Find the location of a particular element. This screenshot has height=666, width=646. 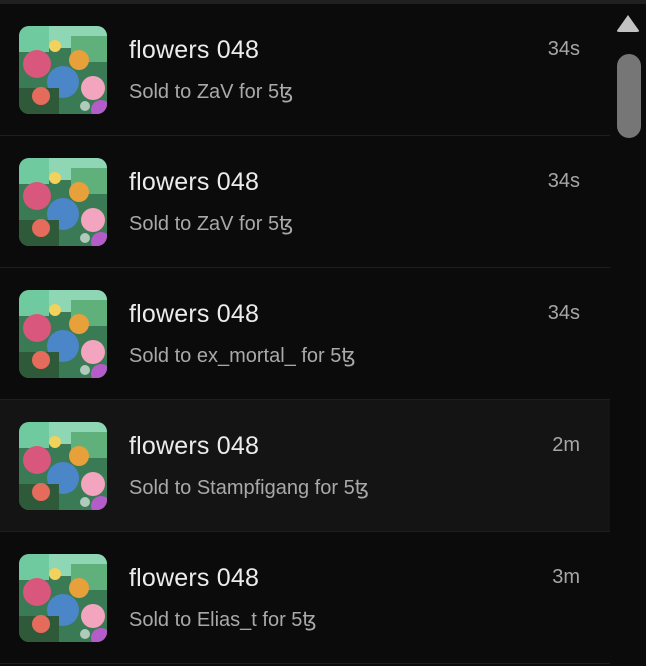

sale-detail: Sold to Stampfigang for 5ꜩ is located at coordinates (249, 488).